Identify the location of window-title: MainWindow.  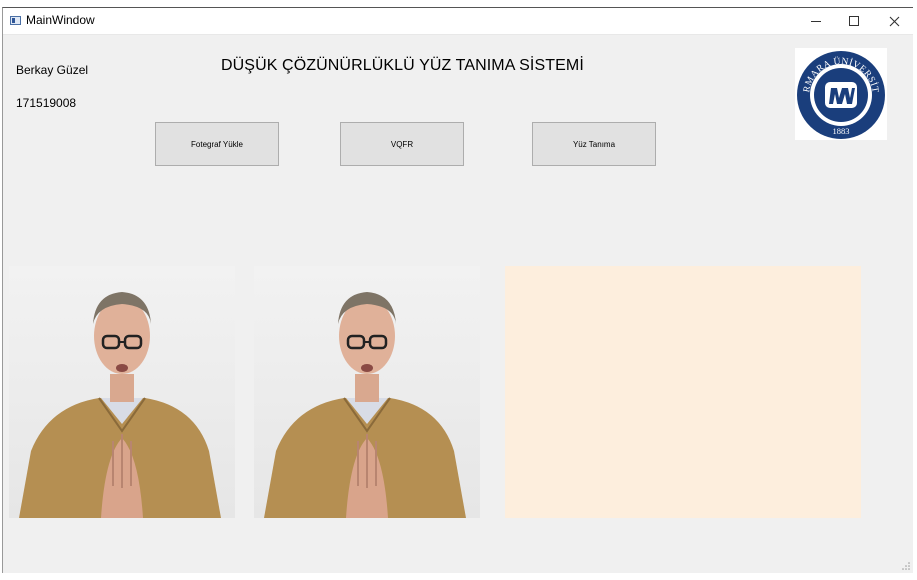
(60, 20).